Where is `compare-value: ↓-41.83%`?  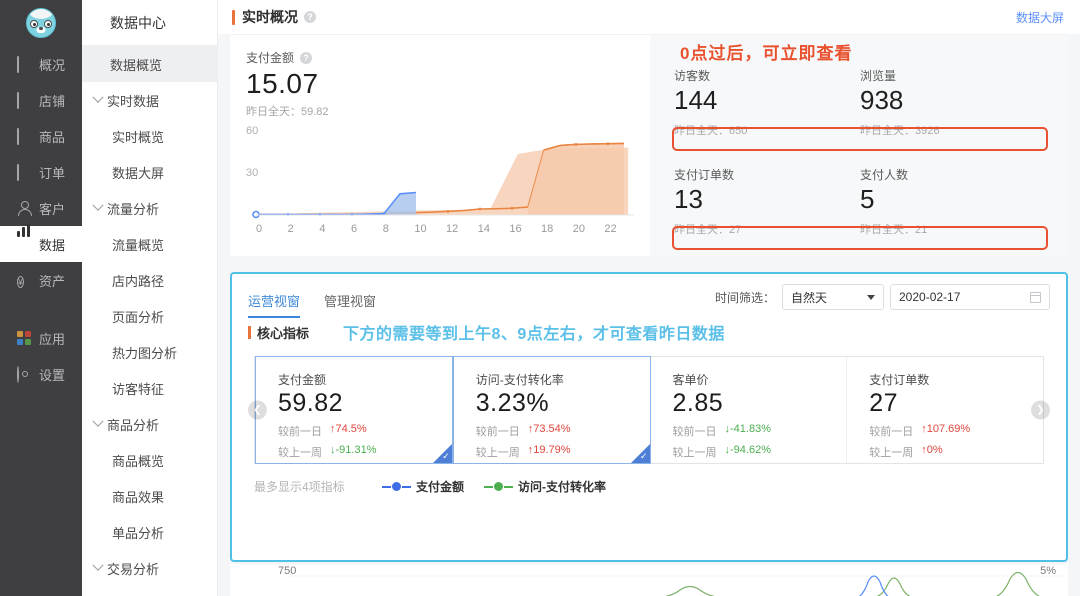
compare-value: ↓-41.83% is located at coordinates (747, 429).